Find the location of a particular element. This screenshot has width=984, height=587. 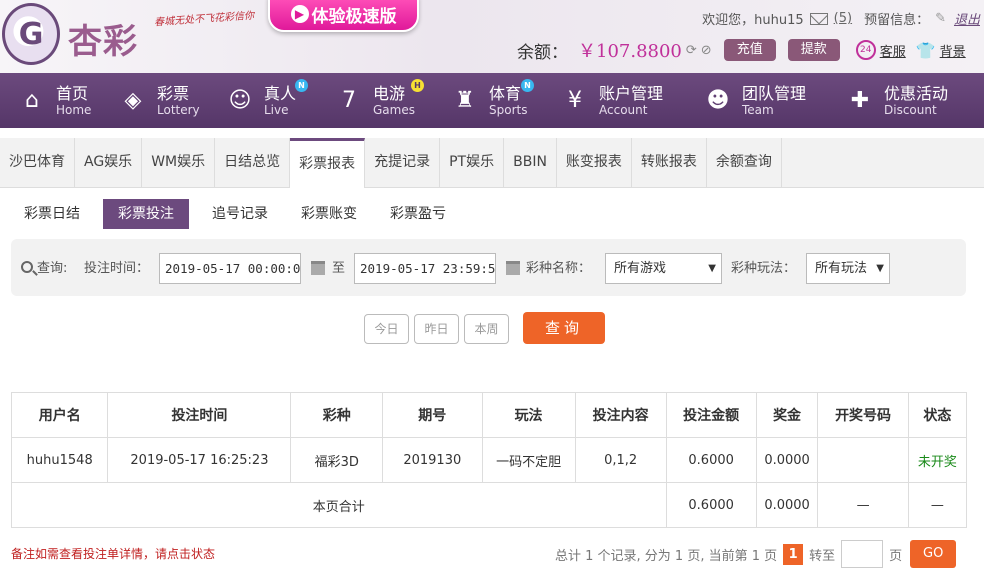

column-header: 投注金额 is located at coordinates (711, 415).